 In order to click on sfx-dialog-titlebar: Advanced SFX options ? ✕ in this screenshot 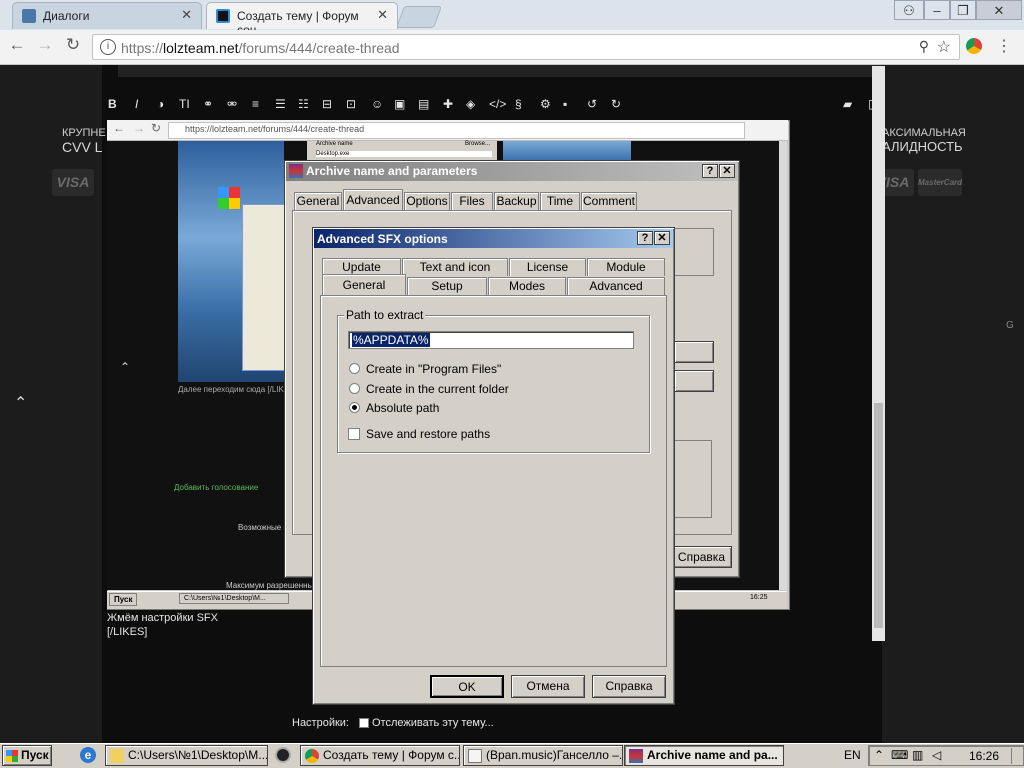, I will do `click(493, 238)`.